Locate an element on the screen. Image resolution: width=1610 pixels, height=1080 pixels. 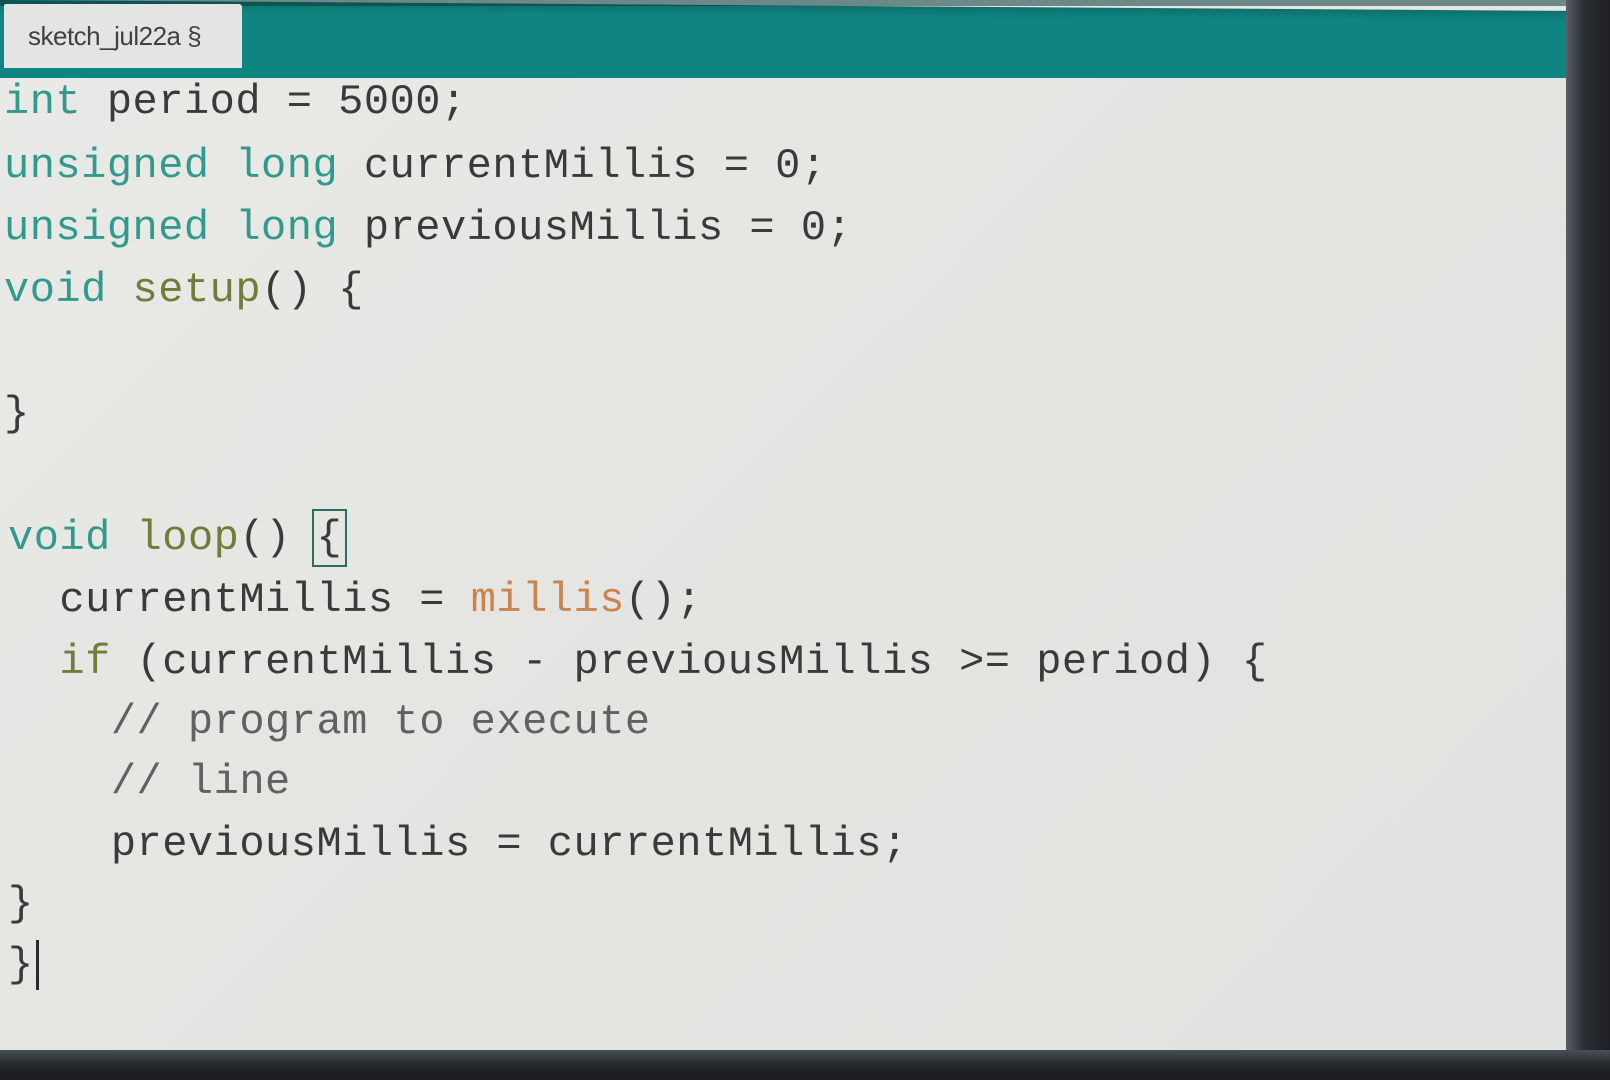
code-token: previousMillis = currentMillis; is located at coordinates (458, 844).